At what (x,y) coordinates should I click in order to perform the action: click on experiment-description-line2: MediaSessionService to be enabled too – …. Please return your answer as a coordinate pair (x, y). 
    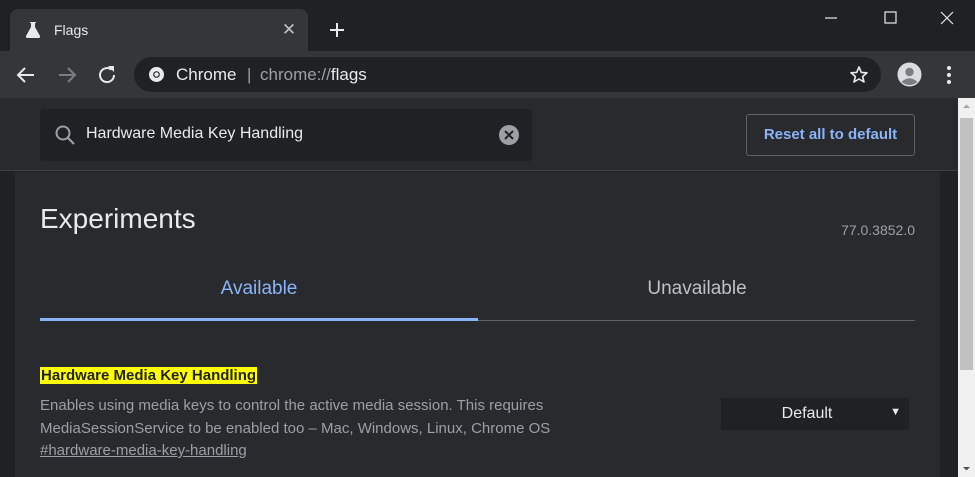
    Looking at the image, I should click on (295, 428).